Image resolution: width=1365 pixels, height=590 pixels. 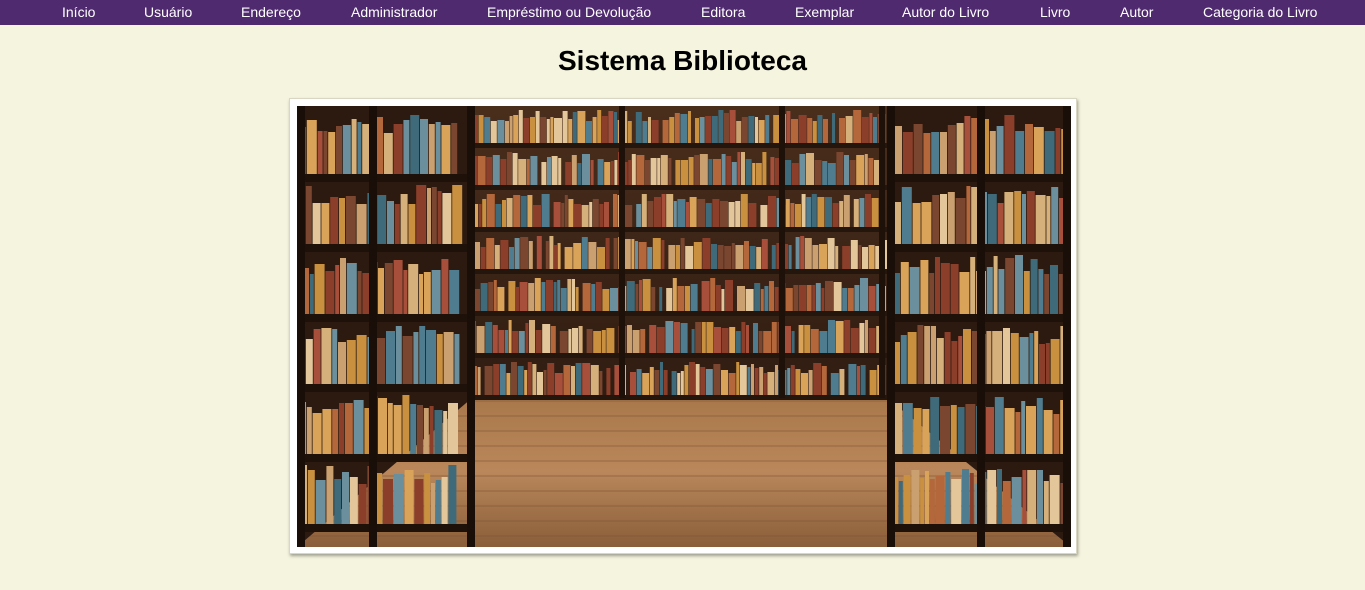 What do you see at coordinates (945, 12) in the screenshot?
I see `nav-item-autor-do-livro: Autor do Livro` at bounding box center [945, 12].